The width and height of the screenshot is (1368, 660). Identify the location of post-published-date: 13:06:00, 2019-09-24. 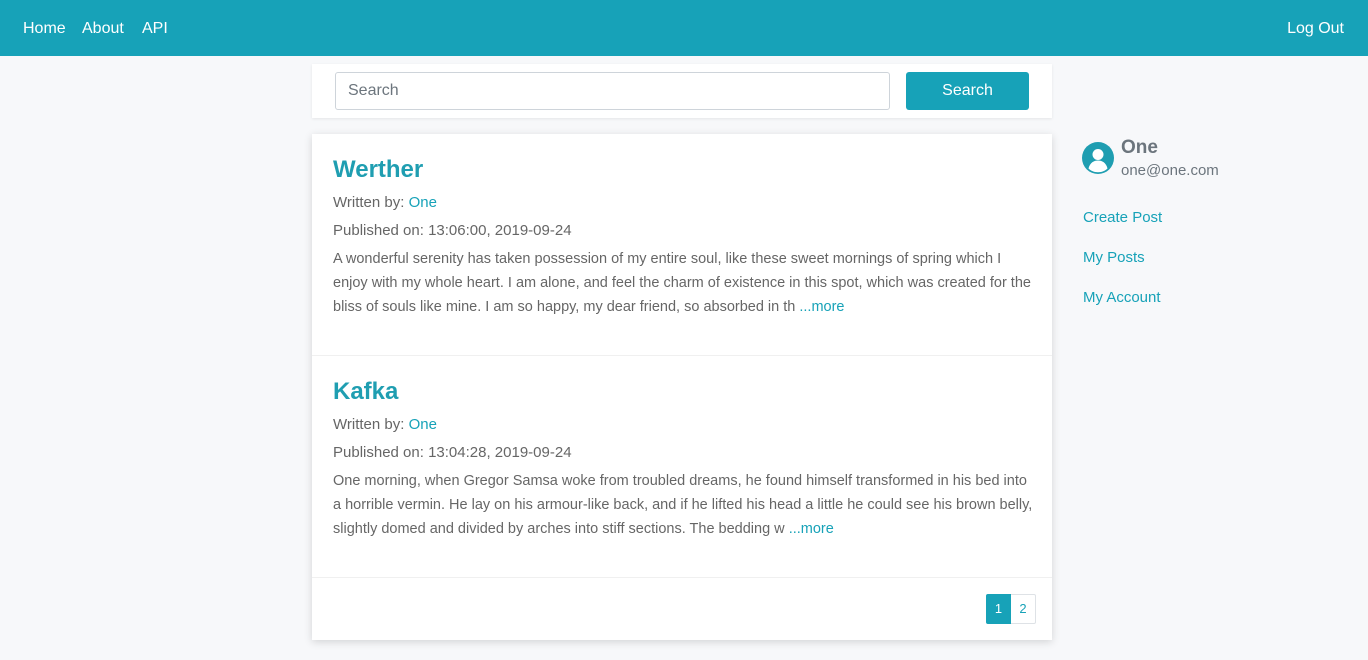
(500, 230).